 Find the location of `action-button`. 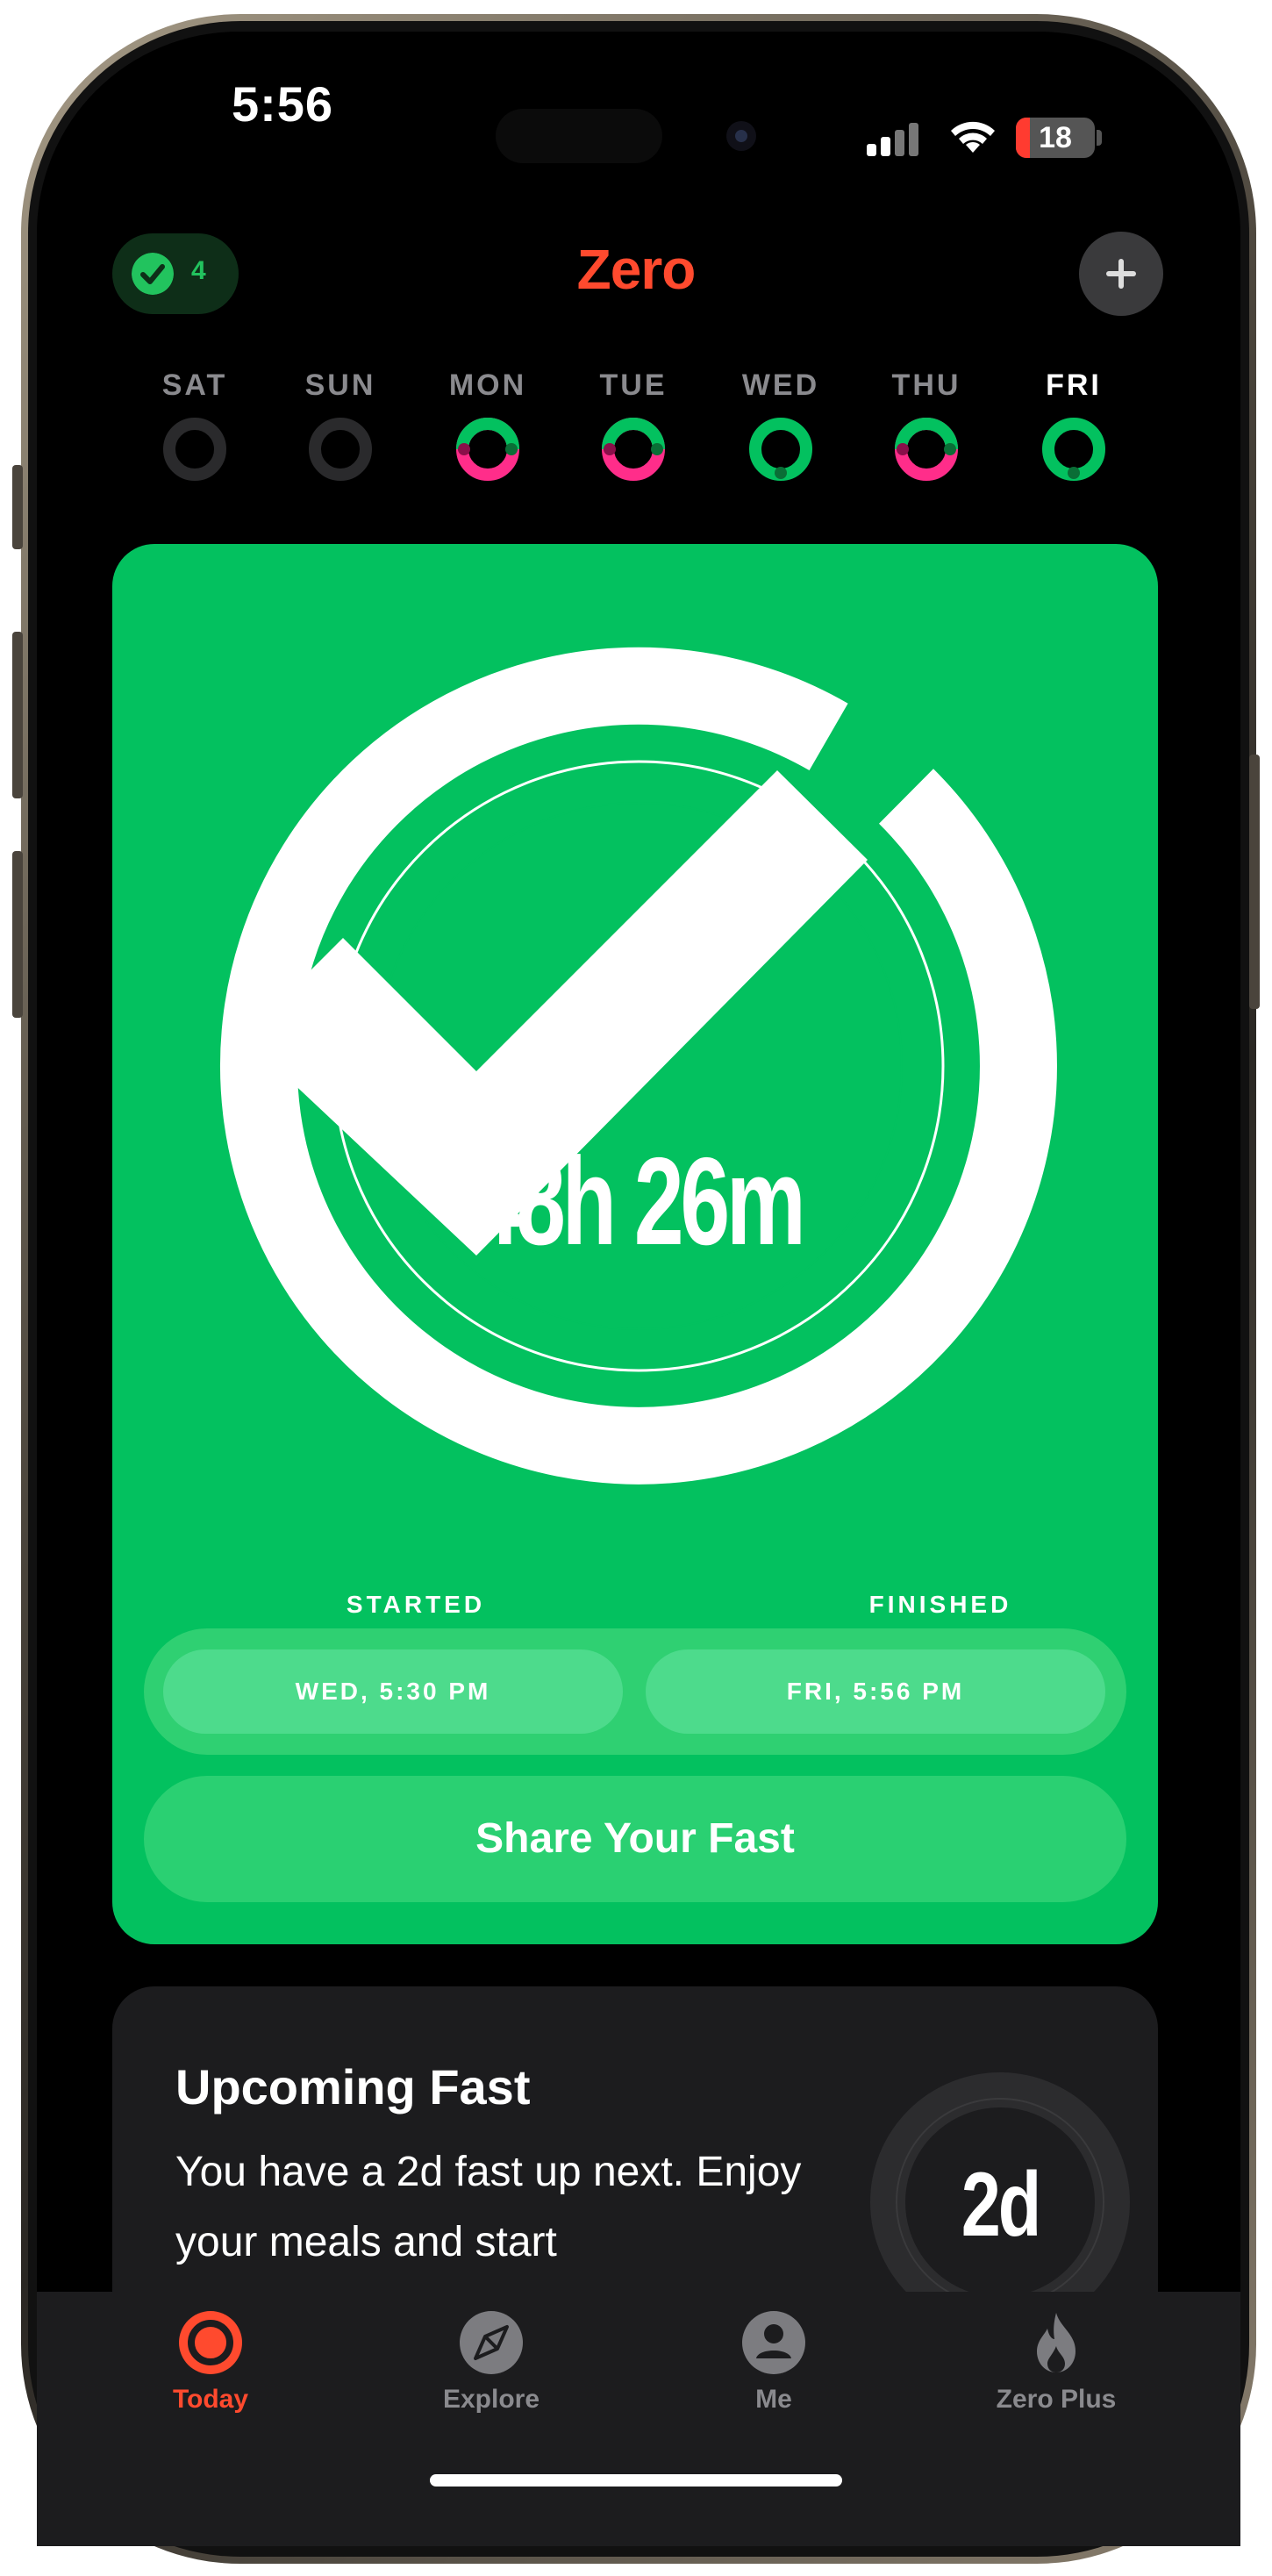

action-button is located at coordinates (17, 507).